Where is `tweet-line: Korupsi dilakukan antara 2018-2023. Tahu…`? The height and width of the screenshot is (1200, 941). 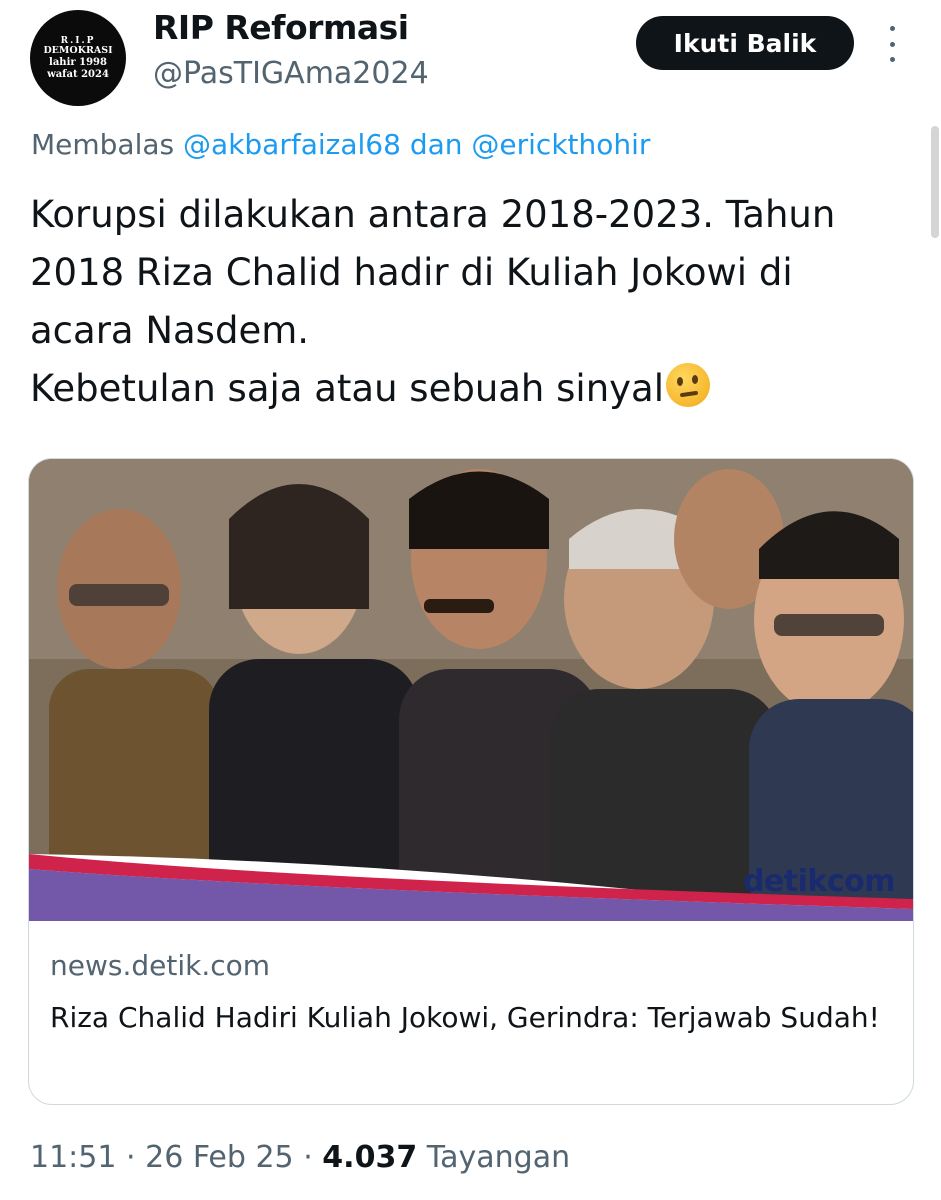
tweet-line: Korupsi dilakukan antara 2018-2023. Tahu… is located at coordinates (433, 214).